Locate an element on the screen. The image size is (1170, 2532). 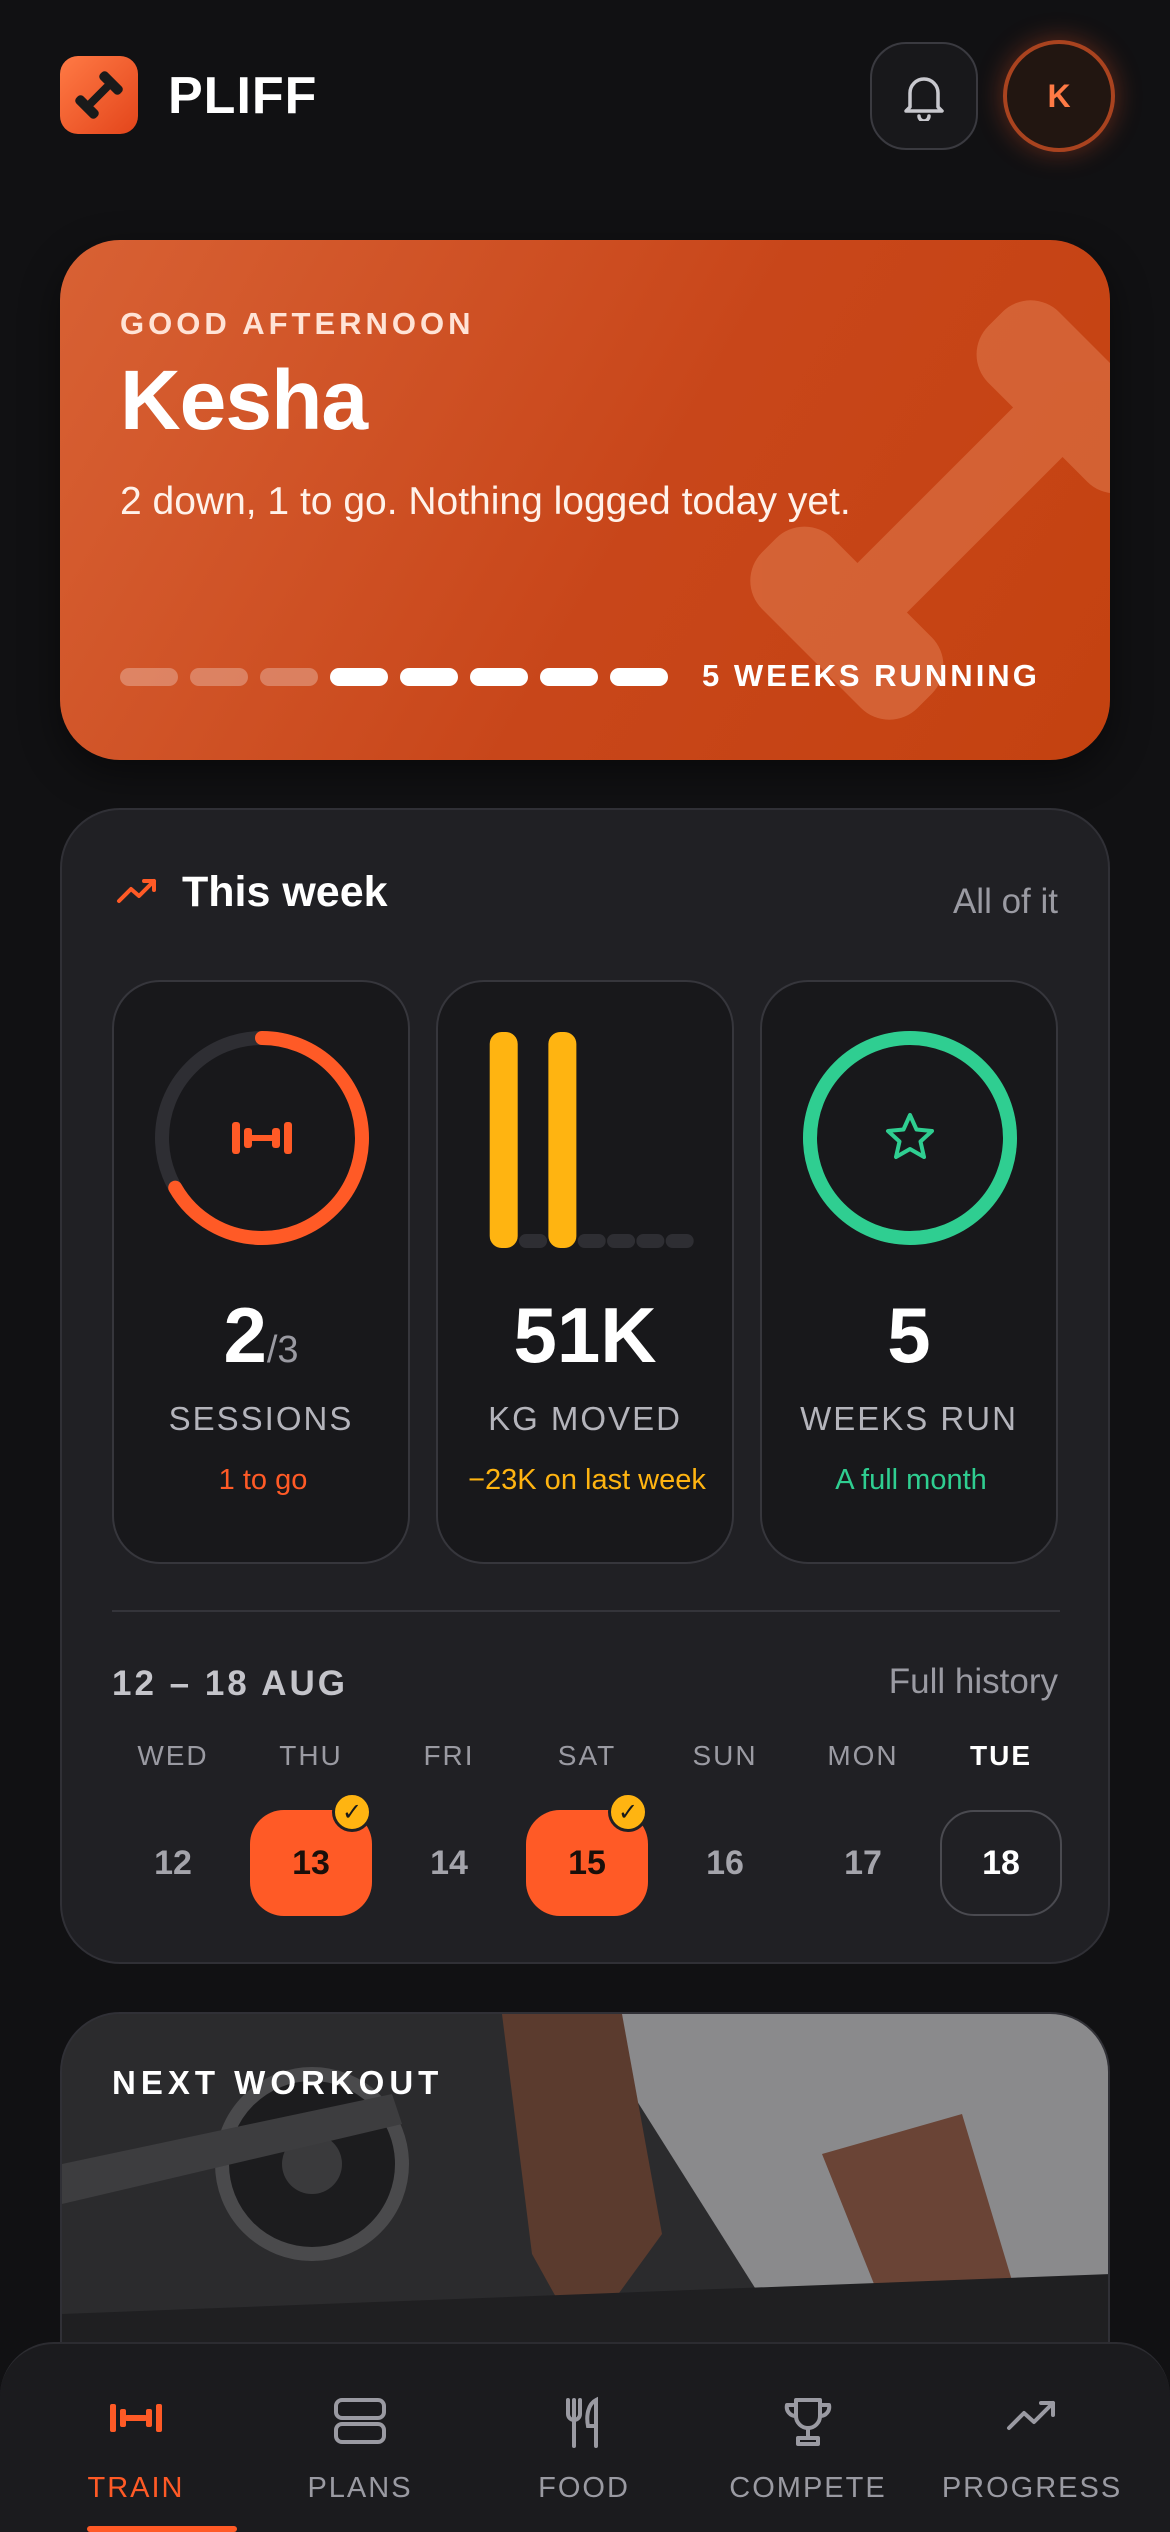
sessions-stat: 2/3 SESSIONS 1 to go is located at coordinates (261, 1272).